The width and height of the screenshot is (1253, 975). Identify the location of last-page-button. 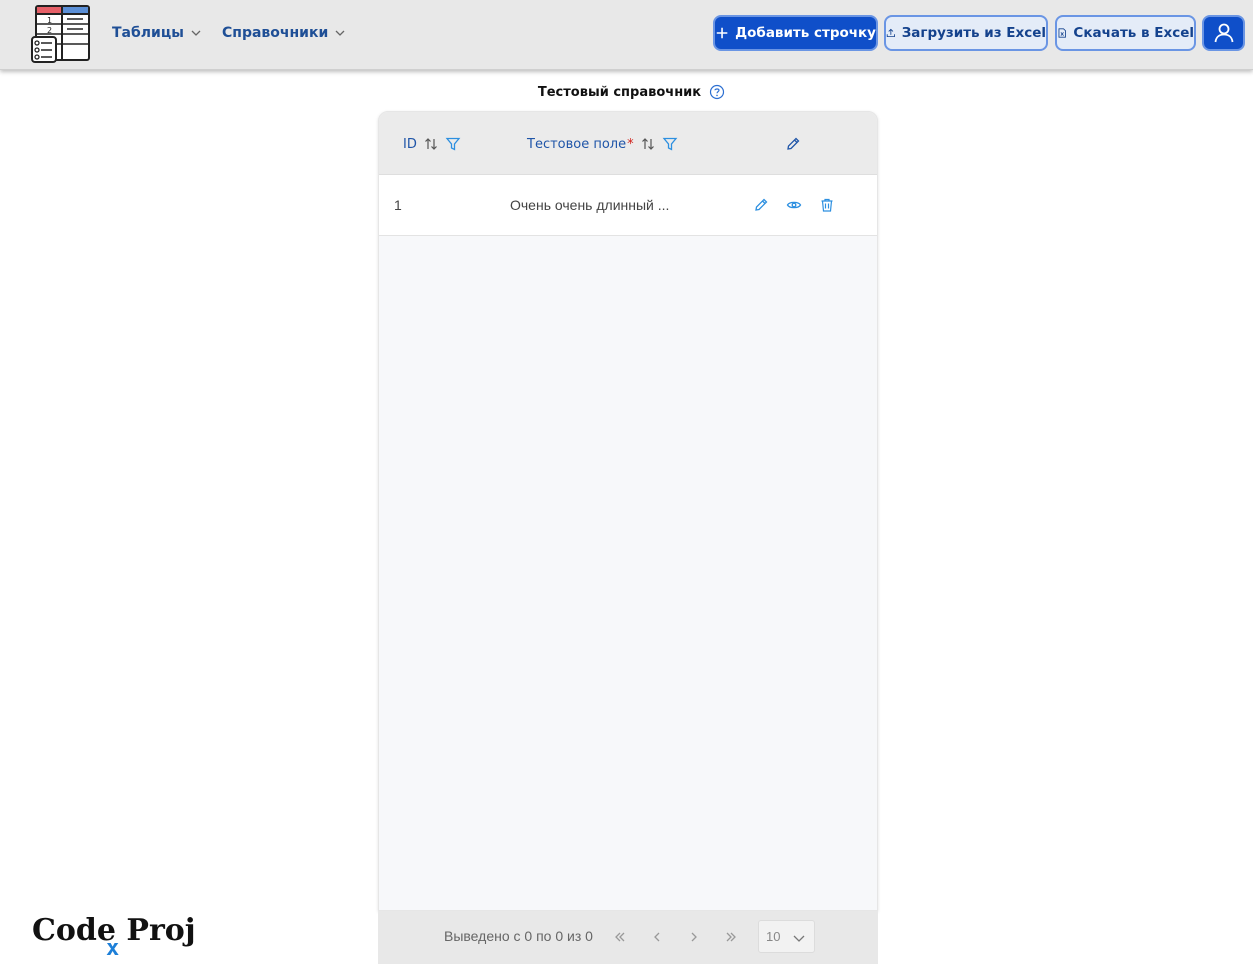
(731, 937).